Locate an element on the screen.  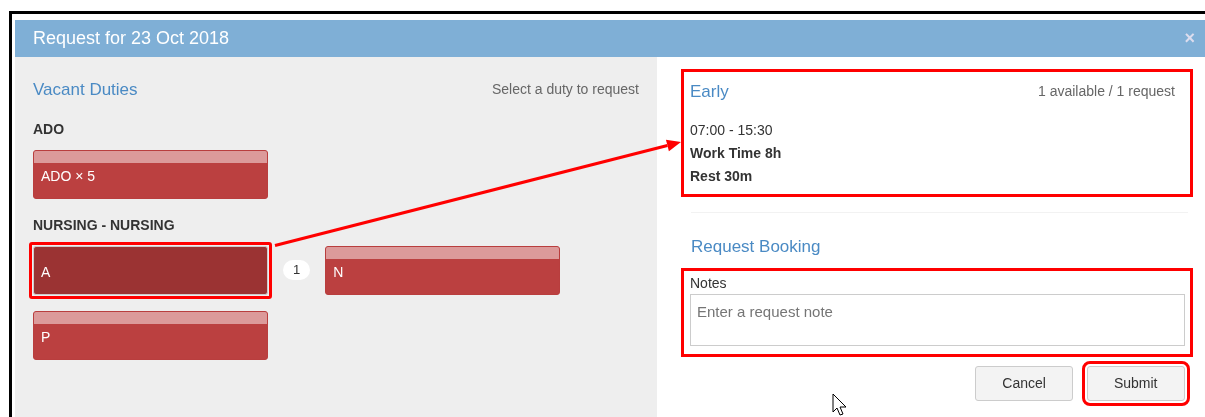
section-title: Request Booking is located at coordinates (756, 246).